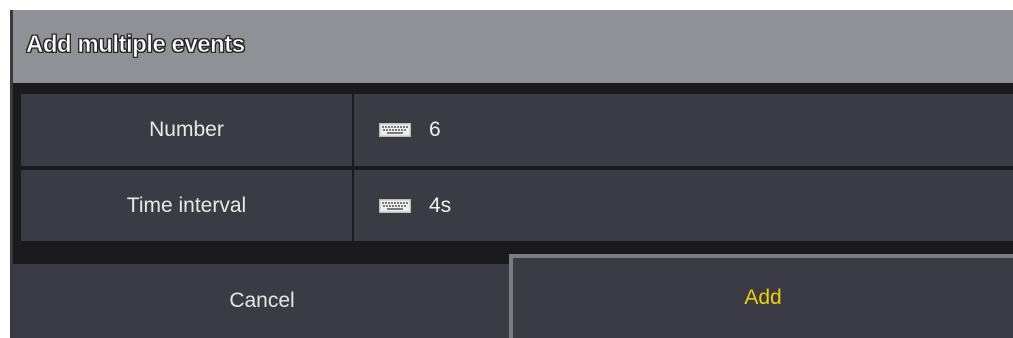  What do you see at coordinates (186, 205) in the screenshot?
I see `time-interval-label: Time interval` at bounding box center [186, 205].